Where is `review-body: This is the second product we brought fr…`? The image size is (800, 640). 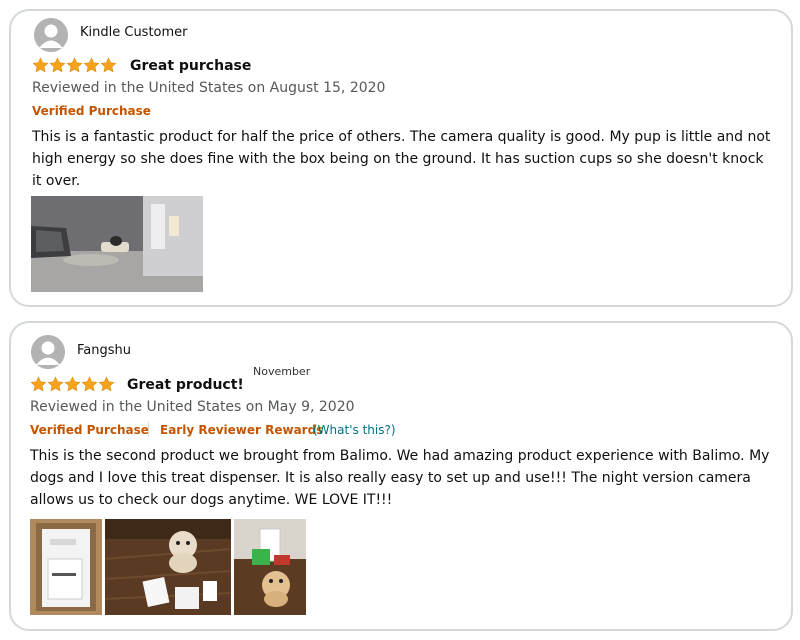 review-body: This is the second product we brought fr… is located at coordinates (400, 478).